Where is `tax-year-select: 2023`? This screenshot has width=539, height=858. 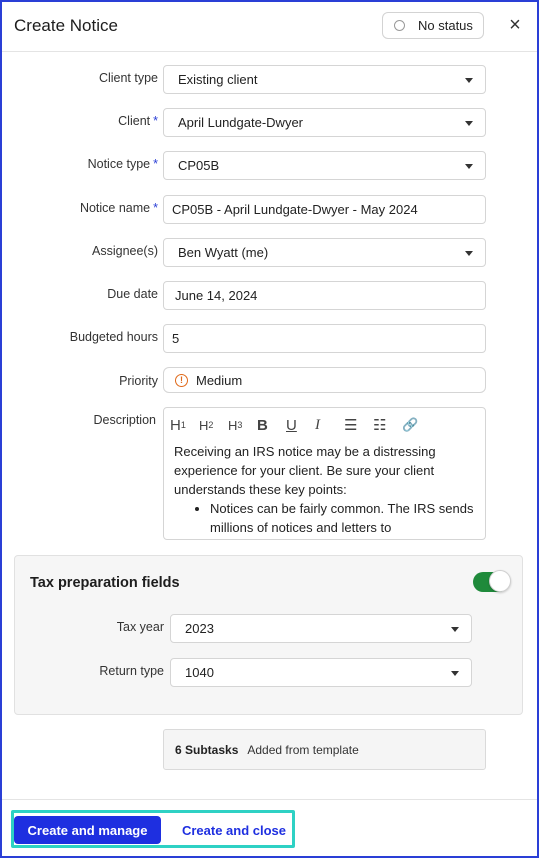 tax-year-select: 2023 is located at coordinates (321, 628).